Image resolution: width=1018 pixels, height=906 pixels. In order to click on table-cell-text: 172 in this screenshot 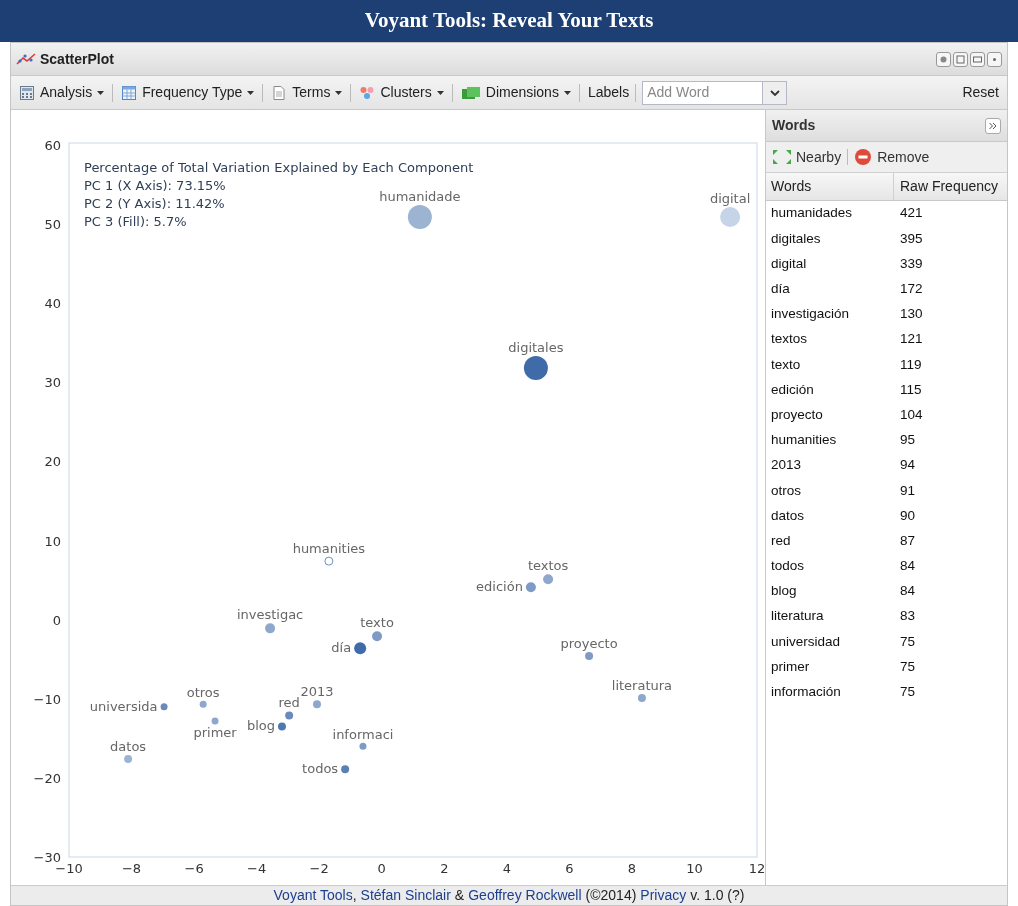, I will do `click(911, 289)`.